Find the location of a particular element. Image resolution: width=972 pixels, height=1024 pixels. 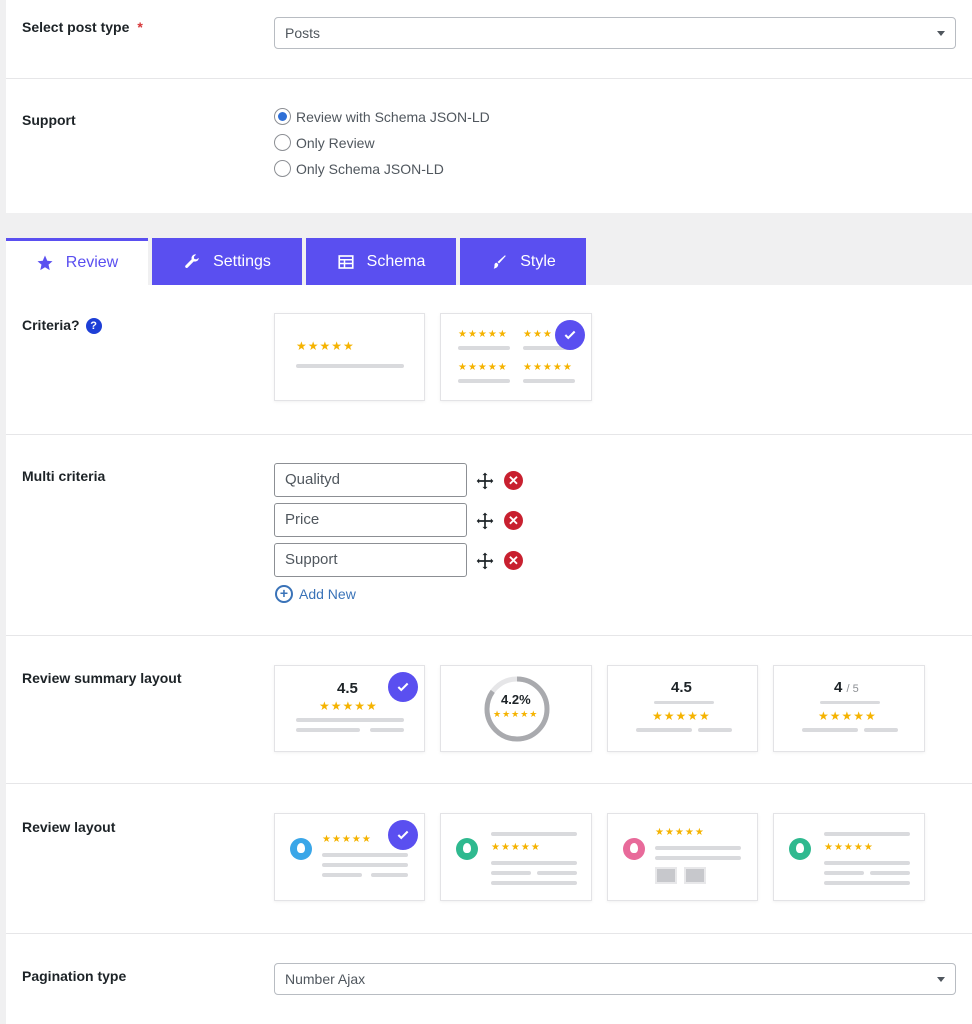

support-option-only-review: Only Review is located at coordinates (324, 142).